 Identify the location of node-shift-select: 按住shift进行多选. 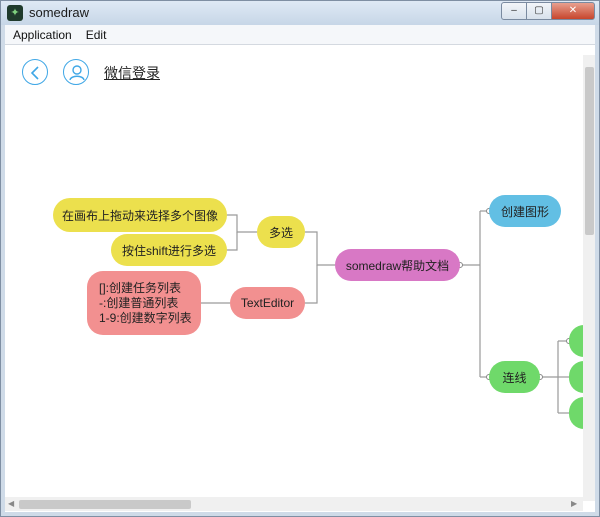
(169, 250).